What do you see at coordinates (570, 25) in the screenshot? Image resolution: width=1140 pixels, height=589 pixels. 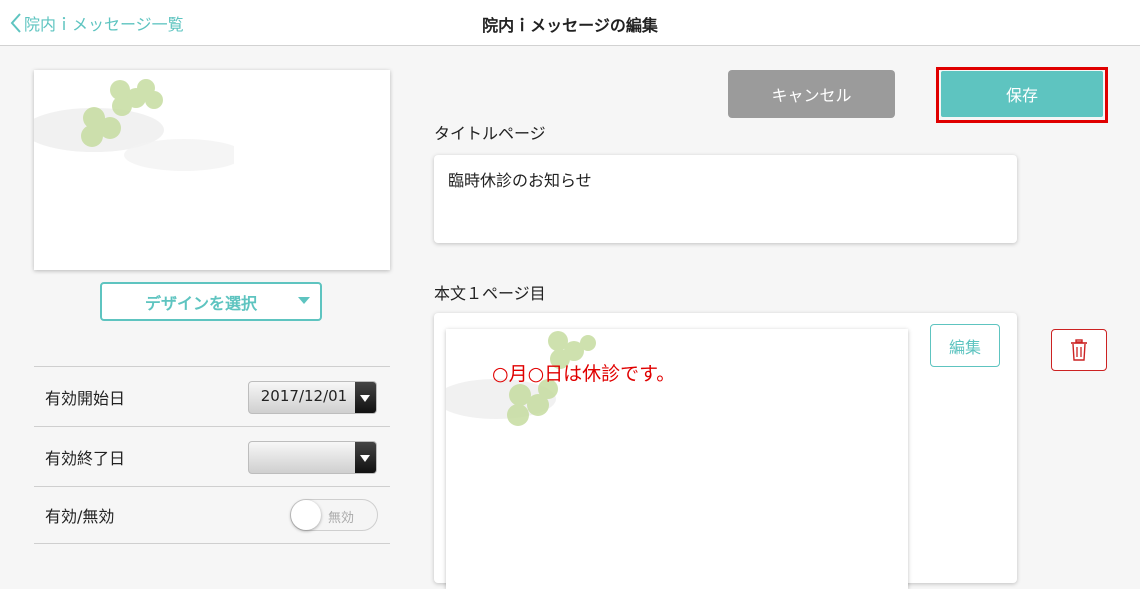 I see `page-title: 院内ｉメッセージの編集` at bounding box center [570, 25].